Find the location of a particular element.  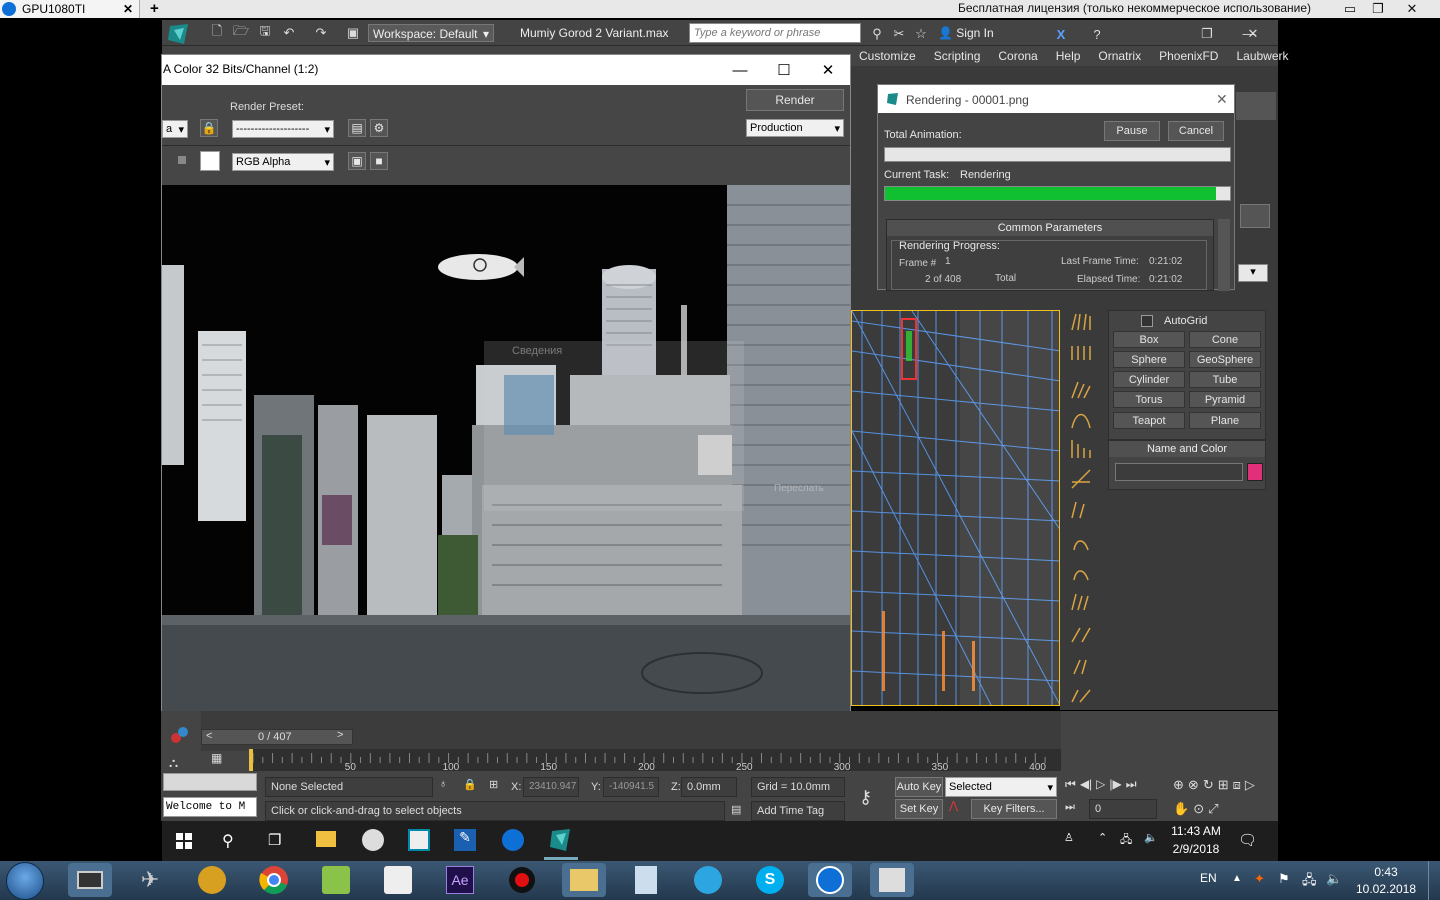

selection-lock-icon: 🔒 is located at coordinates (470, 784).